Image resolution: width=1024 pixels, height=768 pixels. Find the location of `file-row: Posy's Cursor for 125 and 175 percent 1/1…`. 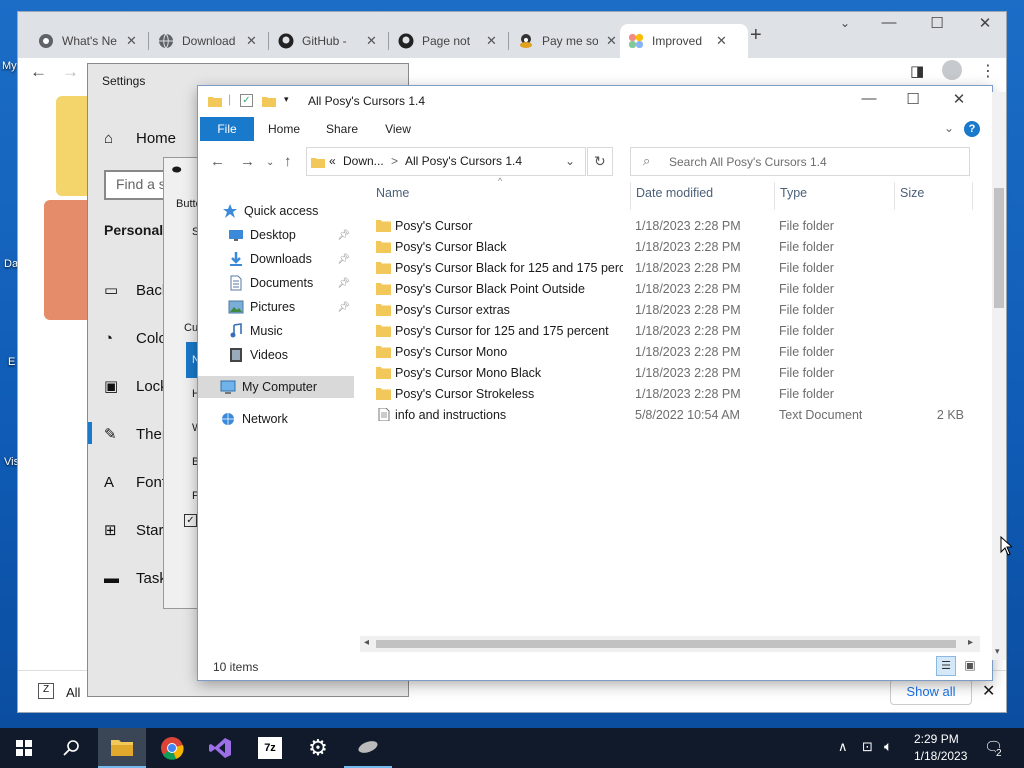

file-row: Posy's Cursor for 125 and 175 percent 1/1… is located at coordinates (674, 331).